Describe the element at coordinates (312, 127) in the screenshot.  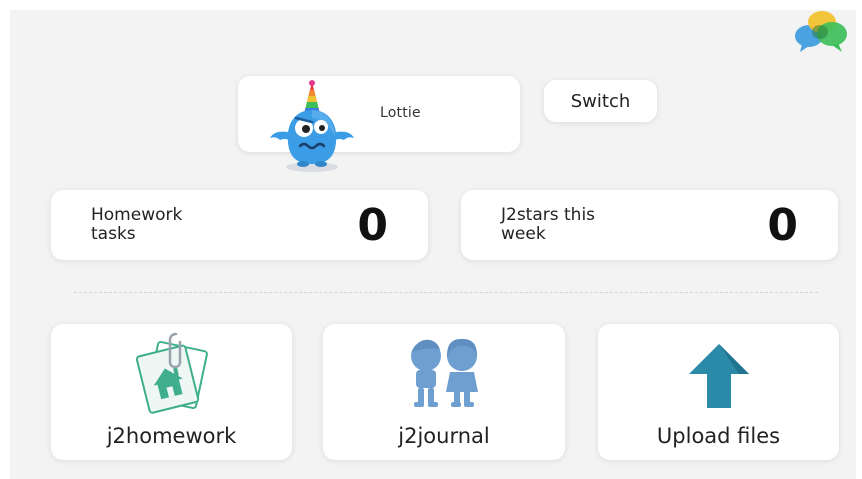
I see `blue-monster-avatar-icon` at that location.